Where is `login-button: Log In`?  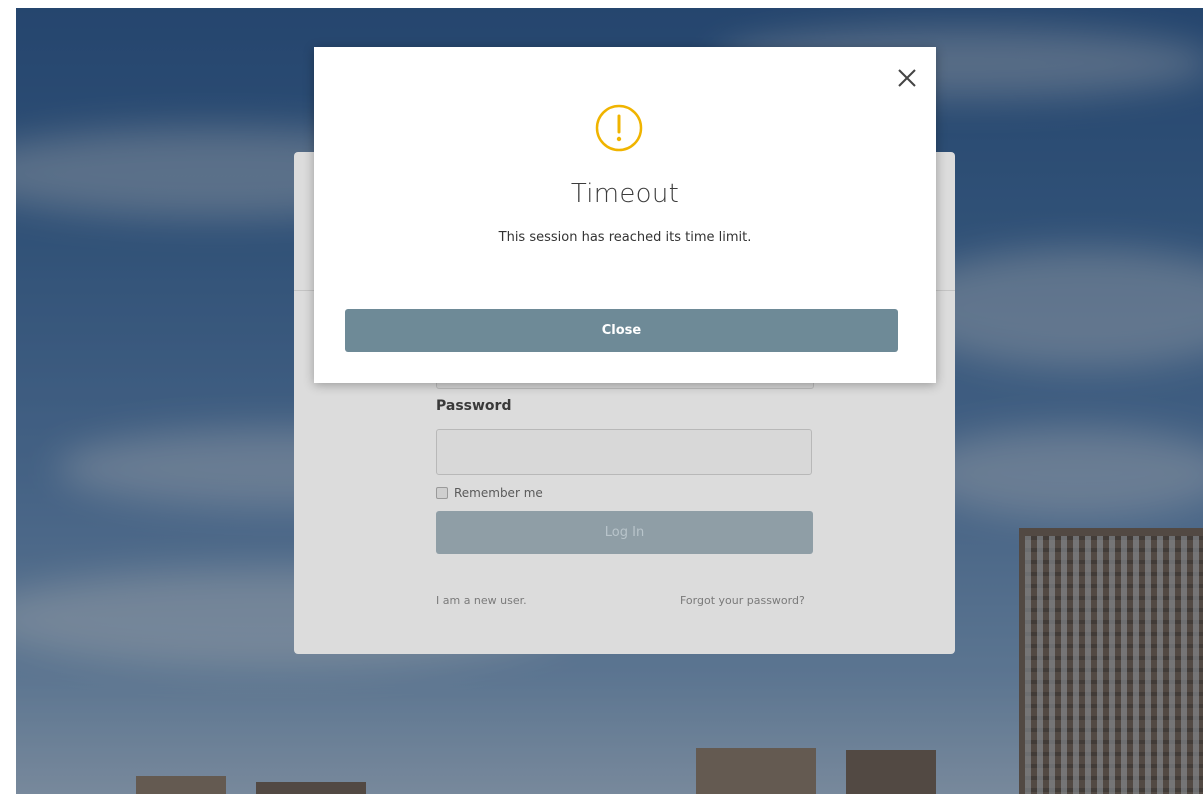
login-button: Log In is located at coordinates (624, 532).